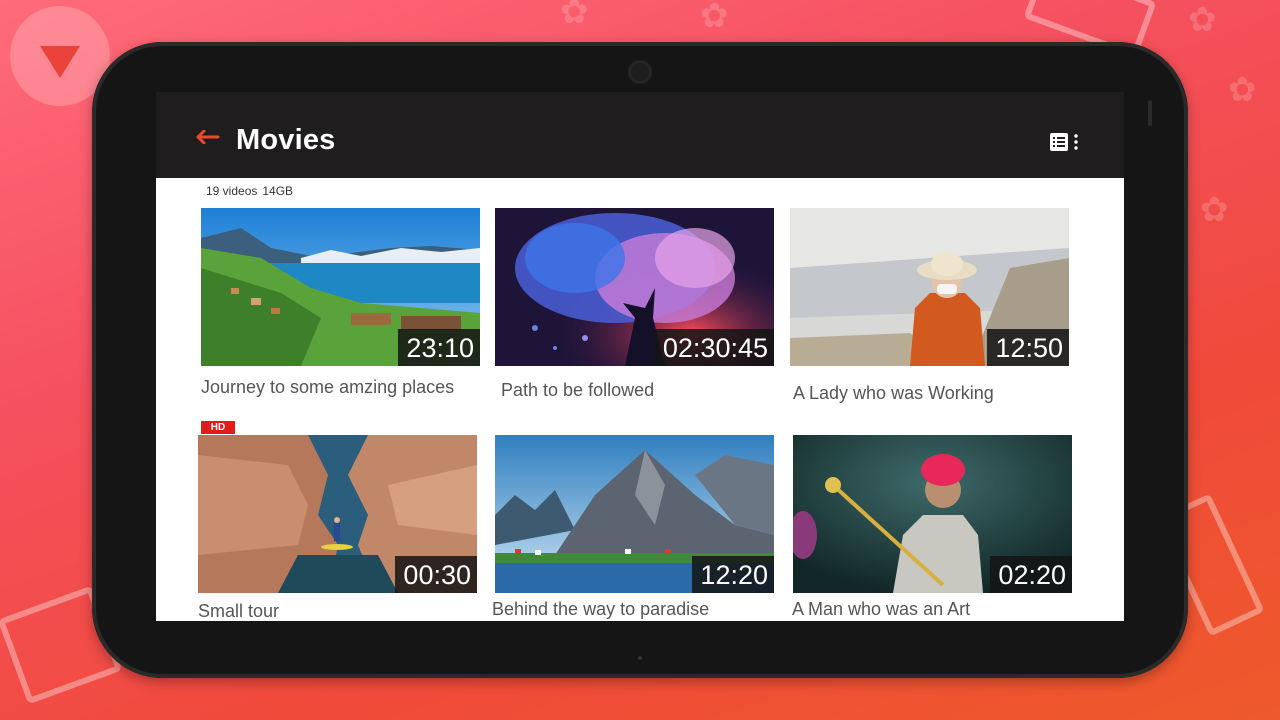 This screenshot has width=1280, height=720. Describe the element at coordinates (286, 140) in the screenshot. I see `page-title: Movies` at that location.